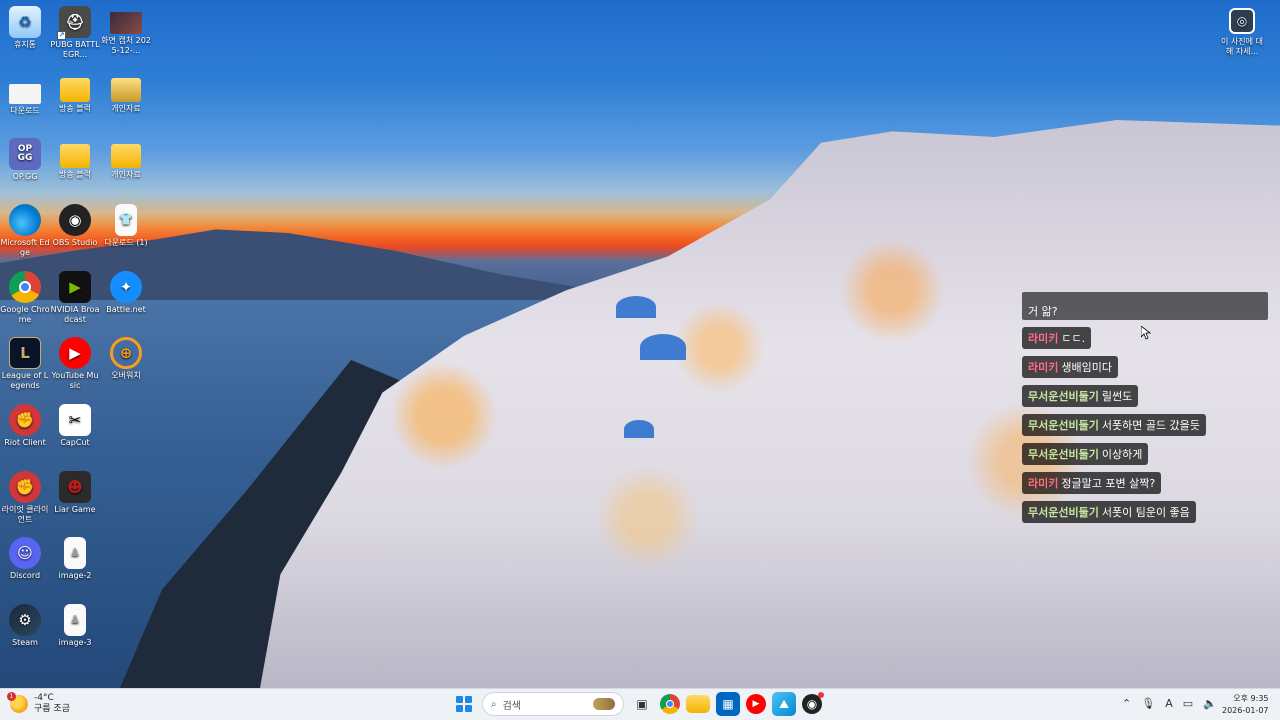 The width and height of the screenshot is (1280, 720). Describe the element at coordinates (75, 420) in the screenshot. I see `capcut-icon: ✂` at that location.